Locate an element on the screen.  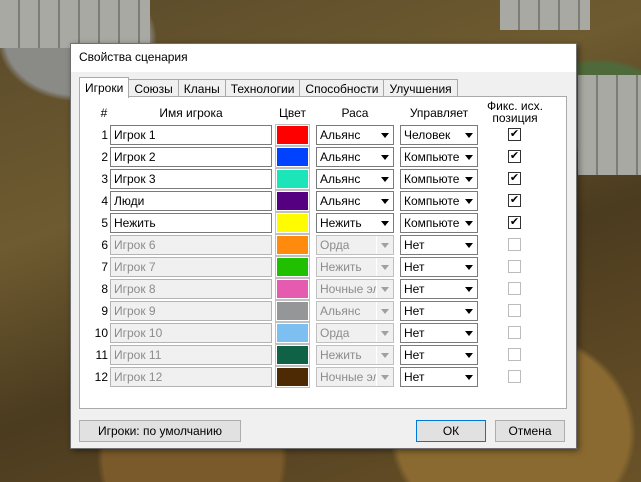
background-stone-tower is located at coordinates (609, 125).